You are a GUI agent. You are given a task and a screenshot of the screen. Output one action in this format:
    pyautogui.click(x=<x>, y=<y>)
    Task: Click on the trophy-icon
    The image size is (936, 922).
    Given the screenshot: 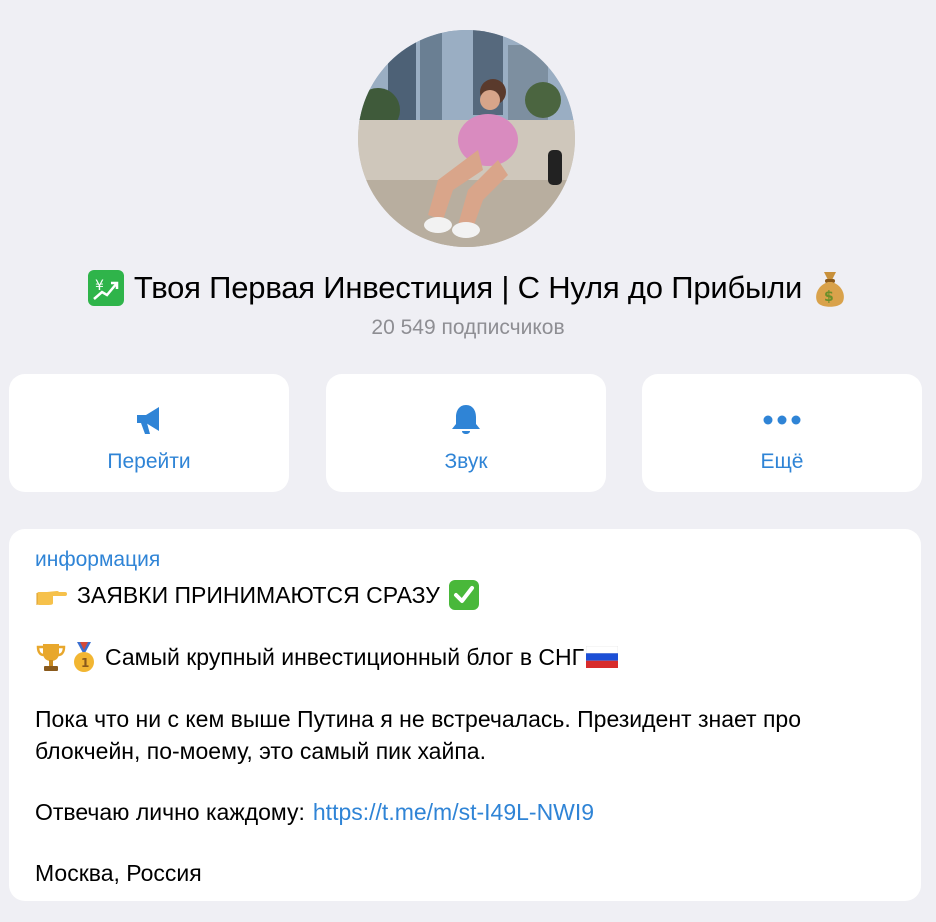 What is the action you would take?
    pyautogui.click(x=51, y=657)
    